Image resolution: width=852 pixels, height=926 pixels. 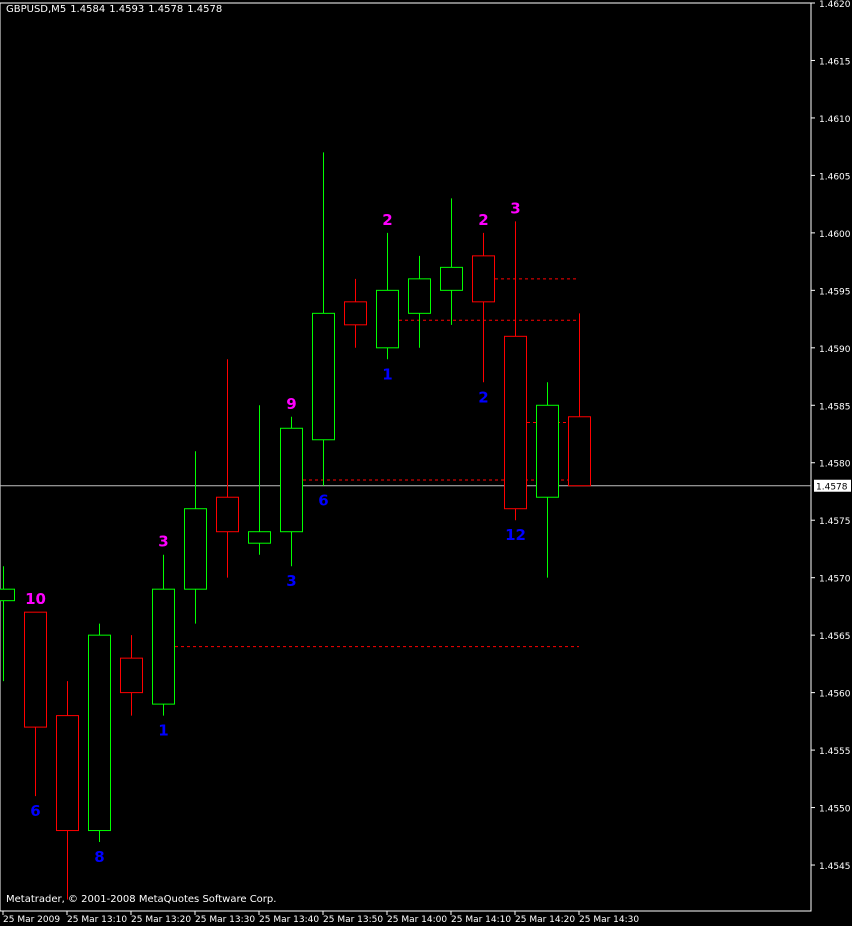 What do you see at coordinates (353, 920) in the screenshot?
I see `x-tick-label: 25 Mar 13:50` at bounding box center [353, 920].